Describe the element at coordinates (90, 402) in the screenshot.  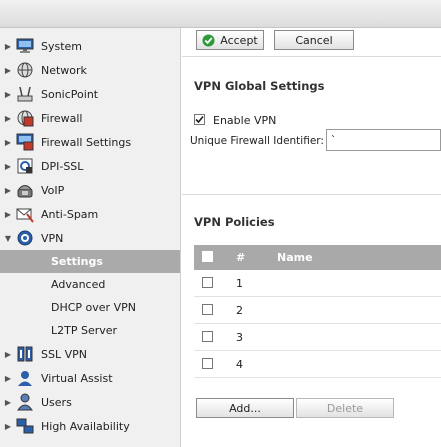
I see `sidebar-item-users: ▶ Users` at that location.